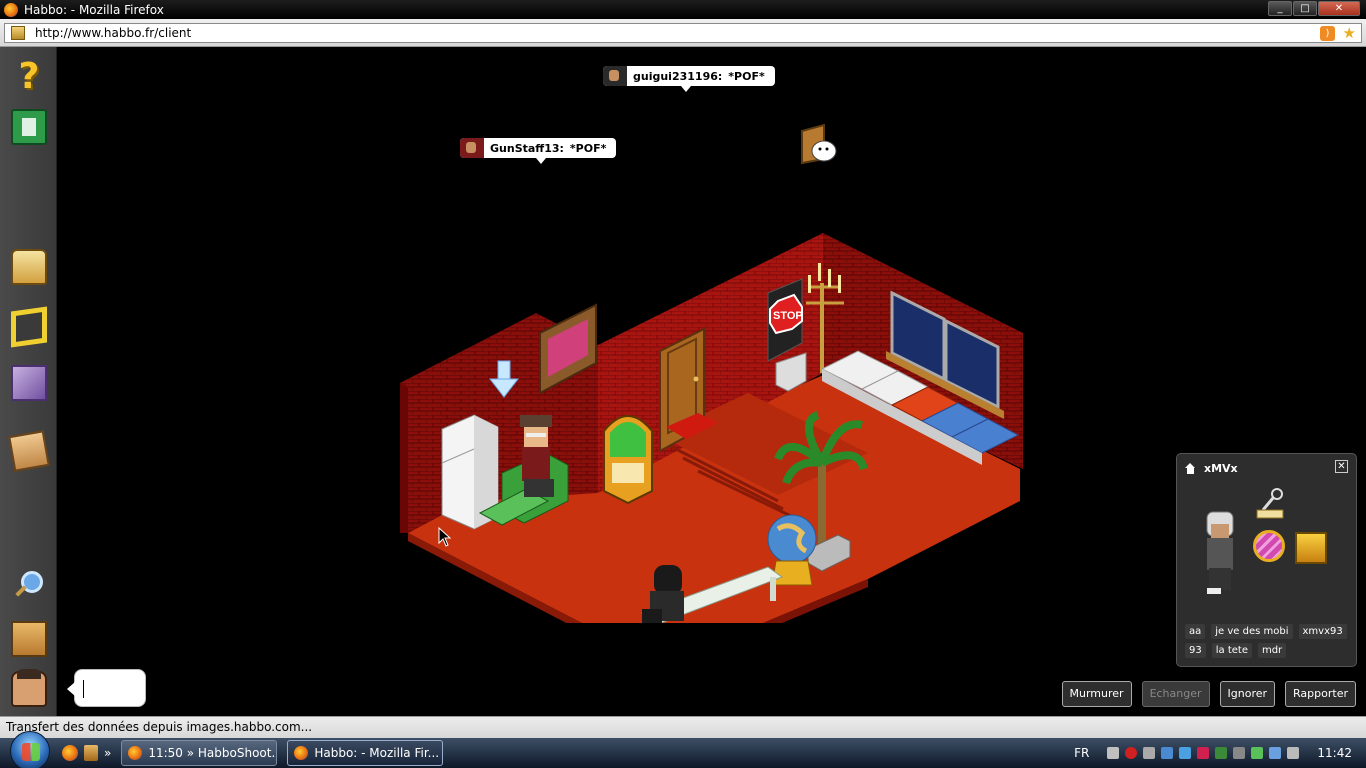 This screenshot has width=1366, height=768. I want to click on report-button: Rapporter, so click(1320, 694).